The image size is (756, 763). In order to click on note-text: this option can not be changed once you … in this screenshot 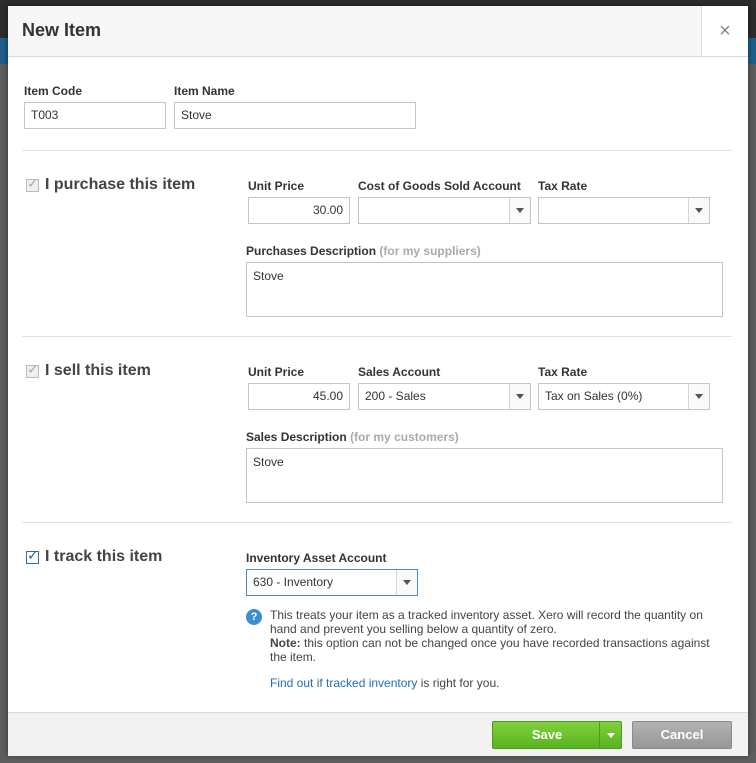, I will do `click(490, 650)`.